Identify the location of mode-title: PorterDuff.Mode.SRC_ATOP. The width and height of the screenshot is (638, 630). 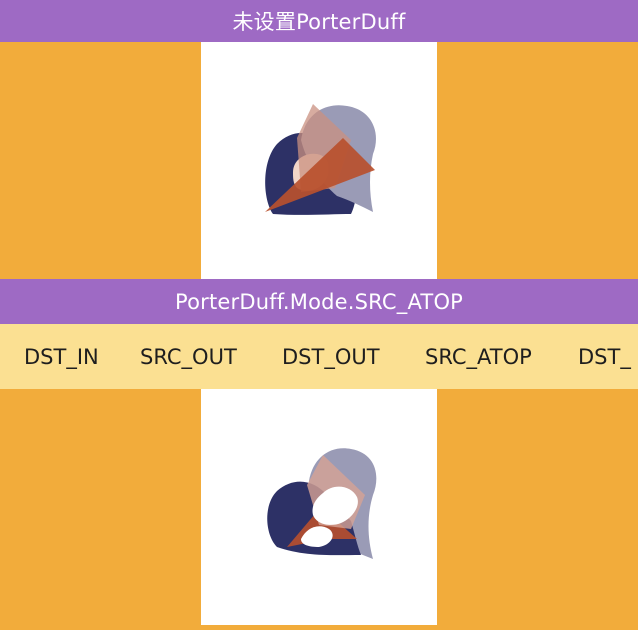
(319, 301).